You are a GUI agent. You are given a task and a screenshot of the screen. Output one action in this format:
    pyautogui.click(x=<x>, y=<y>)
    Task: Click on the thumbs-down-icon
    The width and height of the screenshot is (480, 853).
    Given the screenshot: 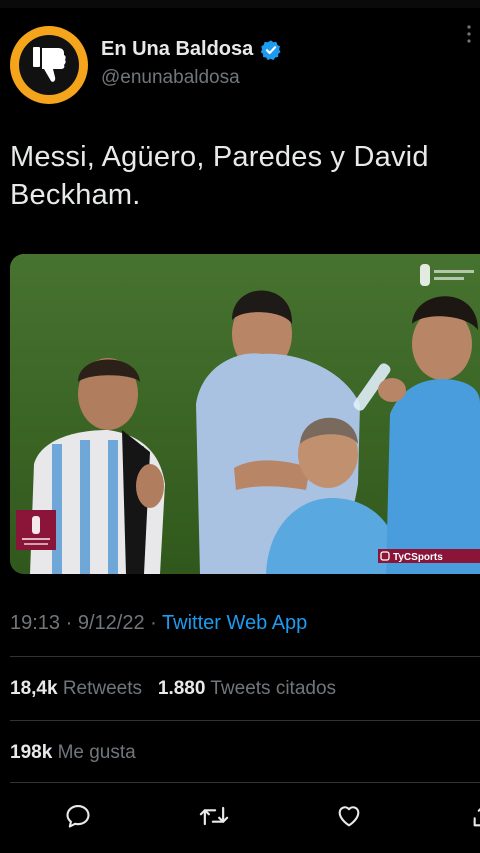 What is the action you would take?
    pyautogui.click(x=49, y=64)
    